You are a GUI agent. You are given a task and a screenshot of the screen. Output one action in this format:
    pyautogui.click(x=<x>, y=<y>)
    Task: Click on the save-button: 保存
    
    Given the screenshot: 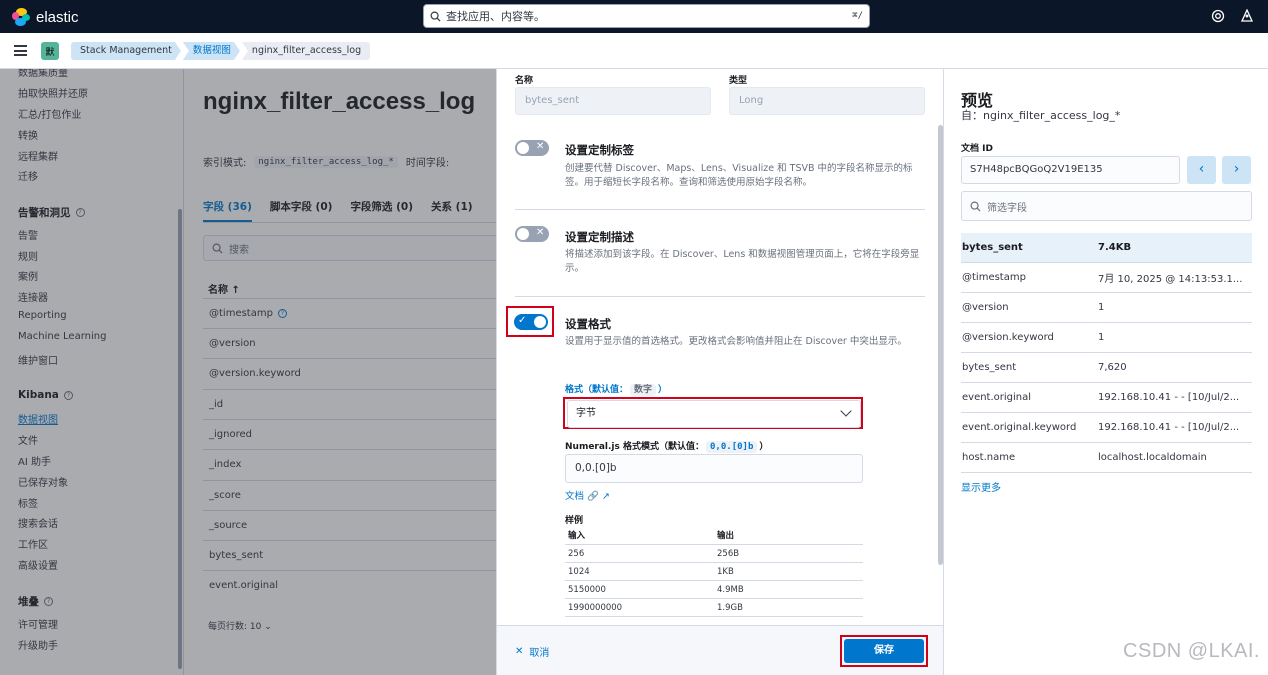 What is the action you would take?
    pyautogui.click(x=884, y=651)
    